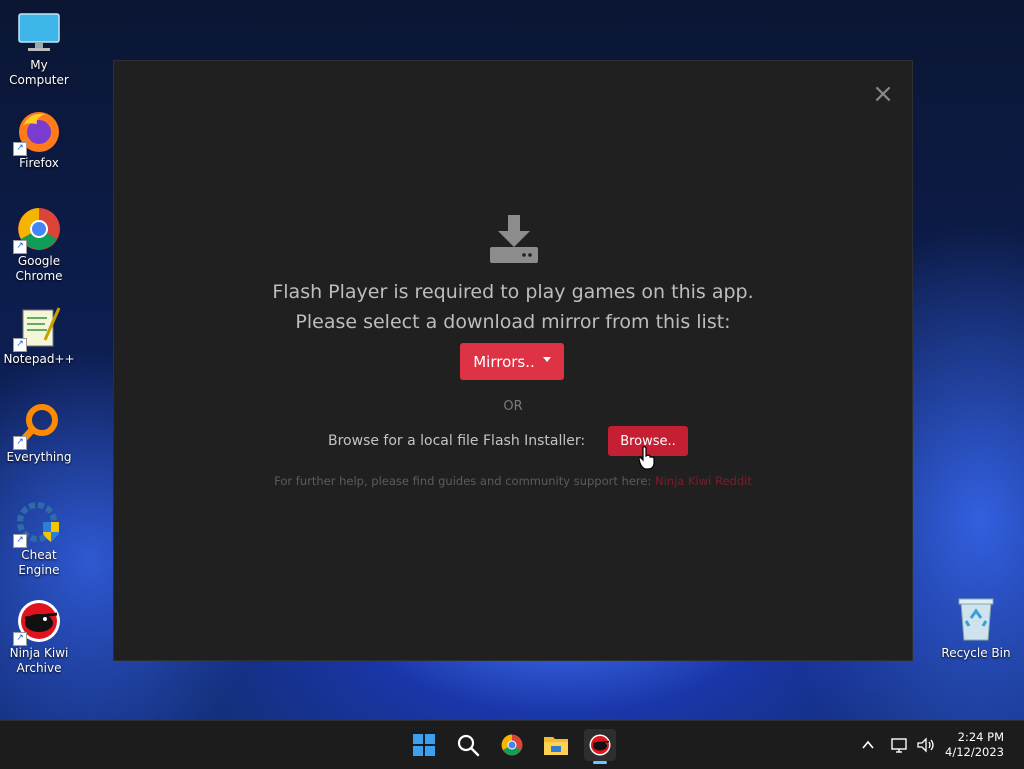 Image resolution: width=1024 pixels, height=769 pixels. What do you see at coordinates (39, 562) in the screenshot?
I see `desktop-icon-label: Cheat Engine` at bounding box center [39, 562].